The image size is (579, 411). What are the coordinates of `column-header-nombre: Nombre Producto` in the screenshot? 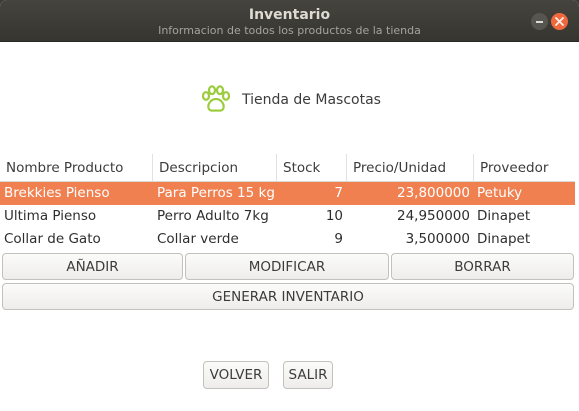 It's located at (76, 167).